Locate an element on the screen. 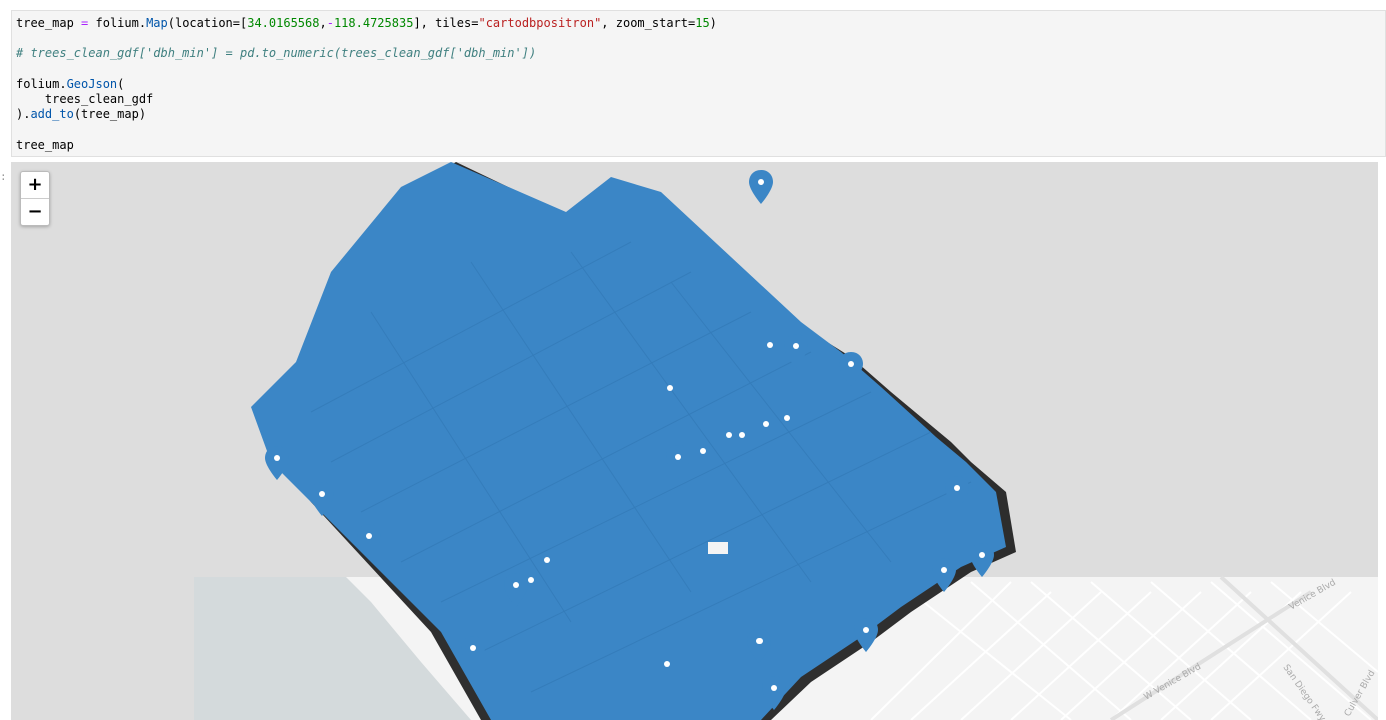 The height and width of the screenshot is (720, 1386). map-zoom-control: + − is located at coordinates (35, 198).